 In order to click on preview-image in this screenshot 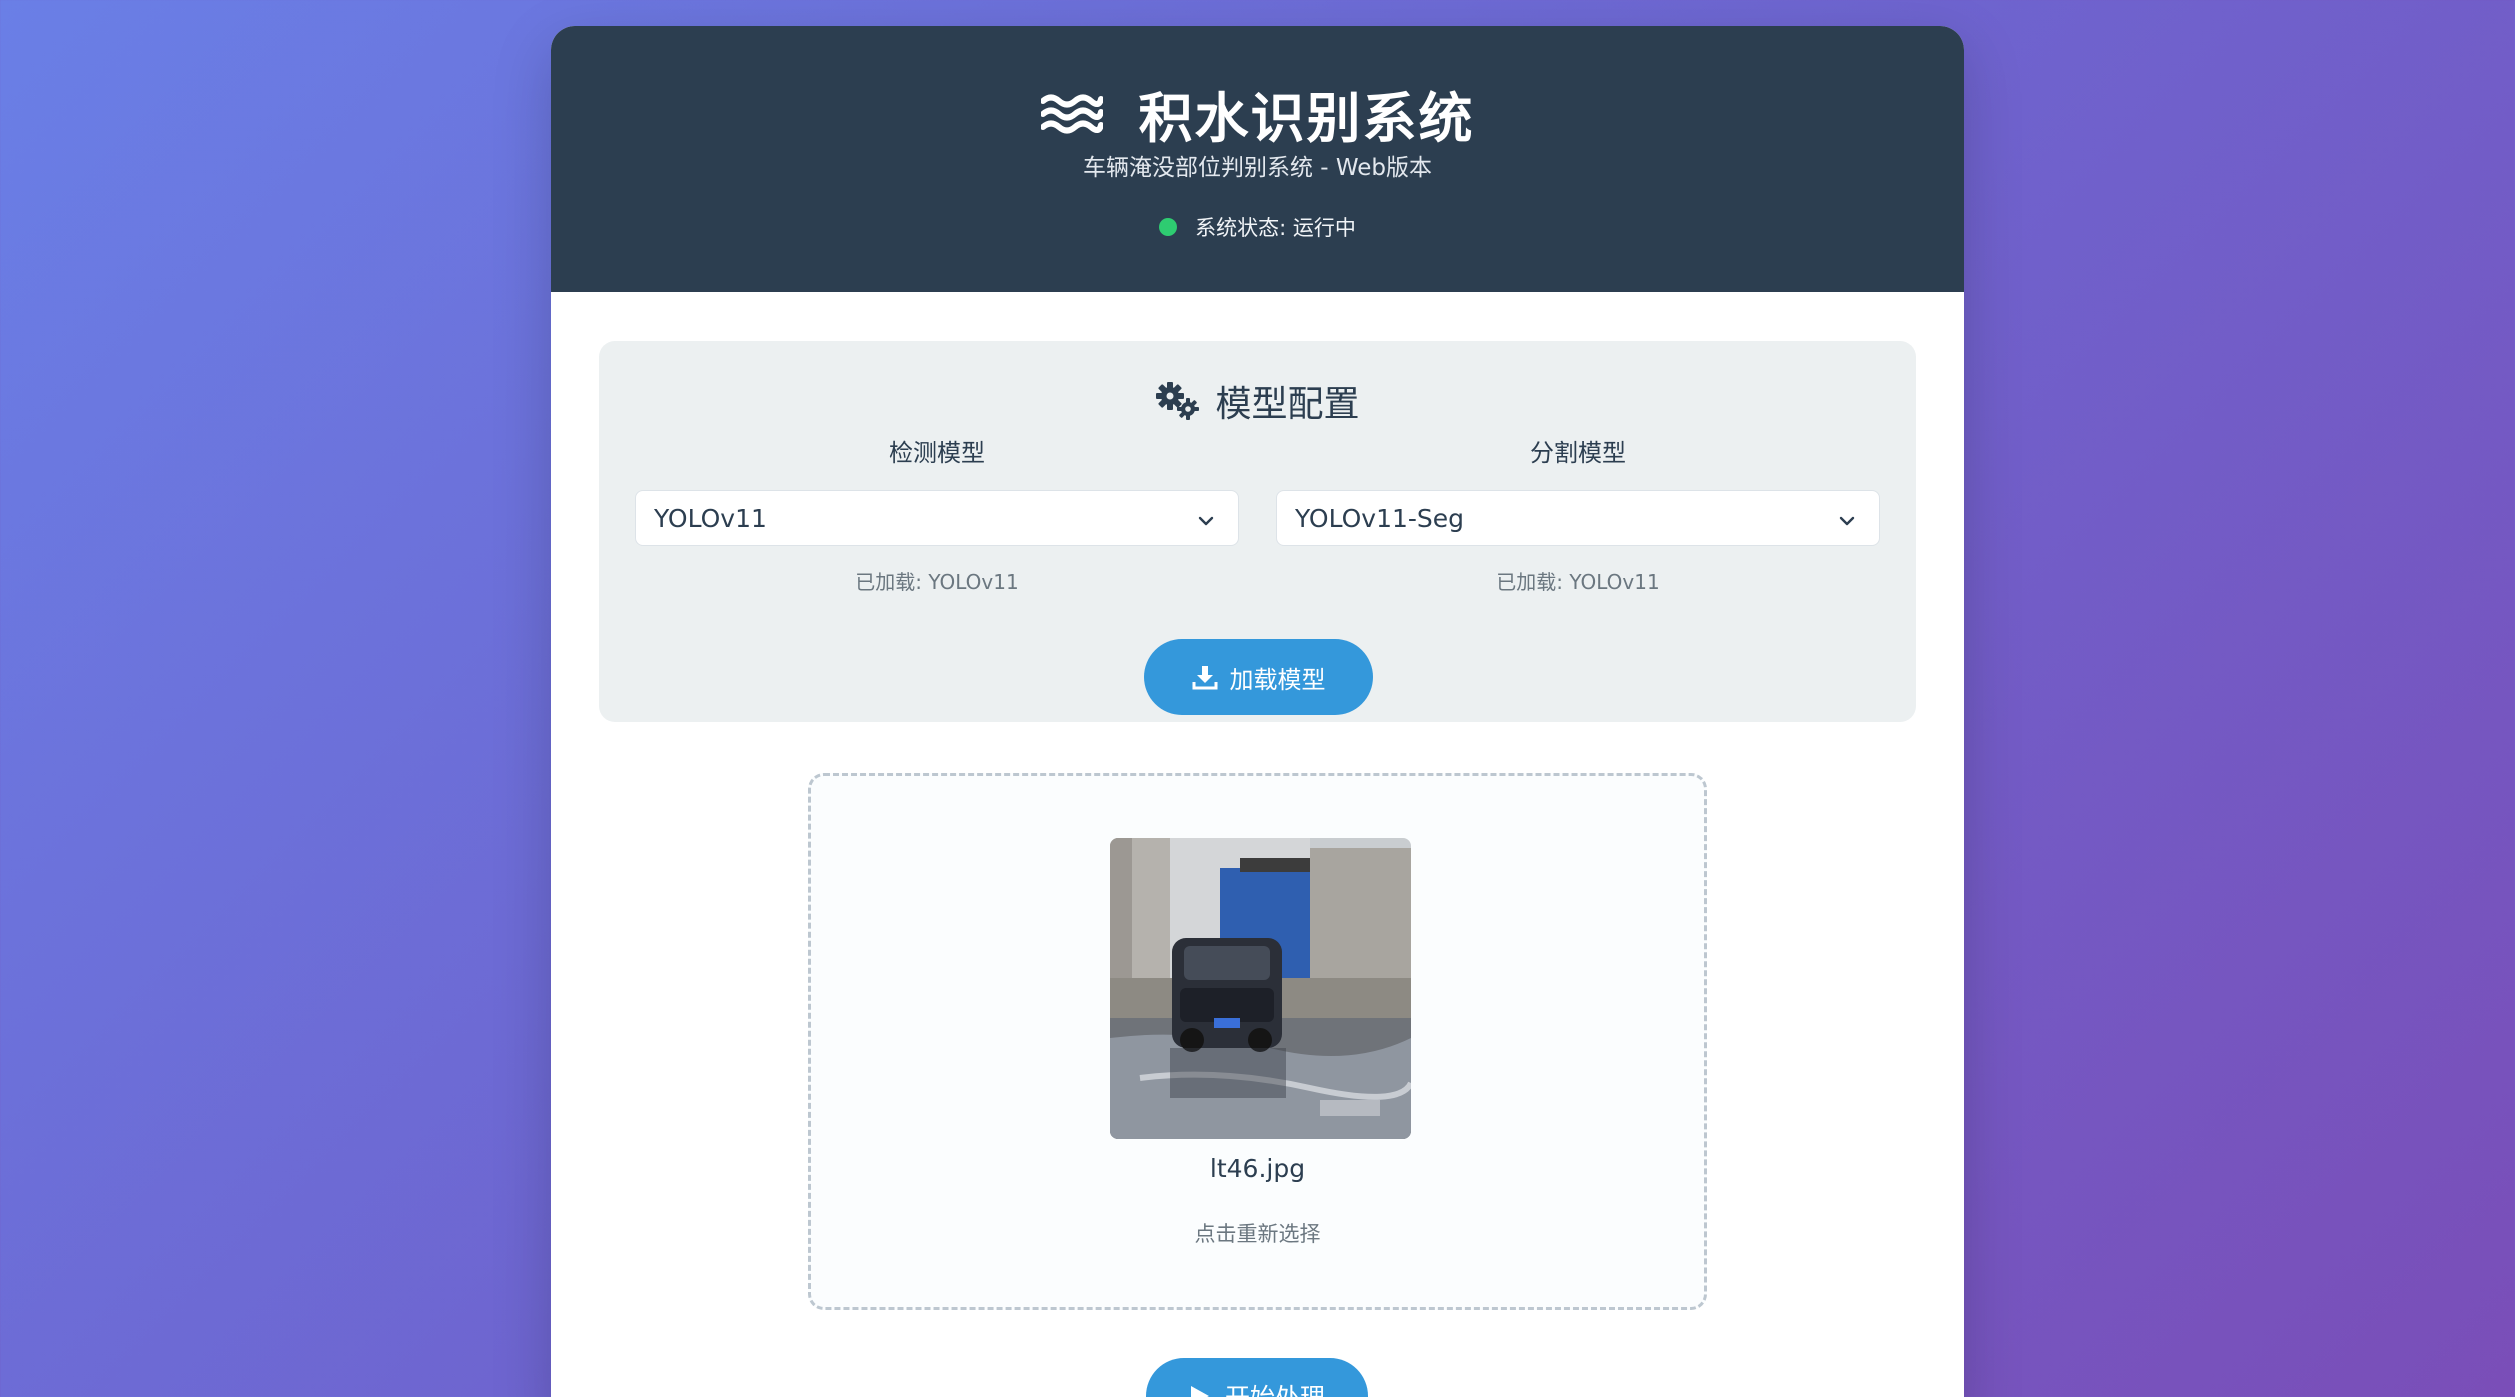, I will do `click(1260, 988)`.